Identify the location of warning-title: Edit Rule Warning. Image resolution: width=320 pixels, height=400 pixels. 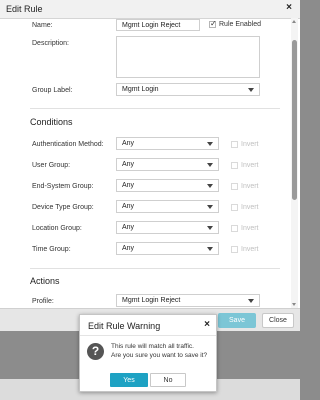
(124, 326).